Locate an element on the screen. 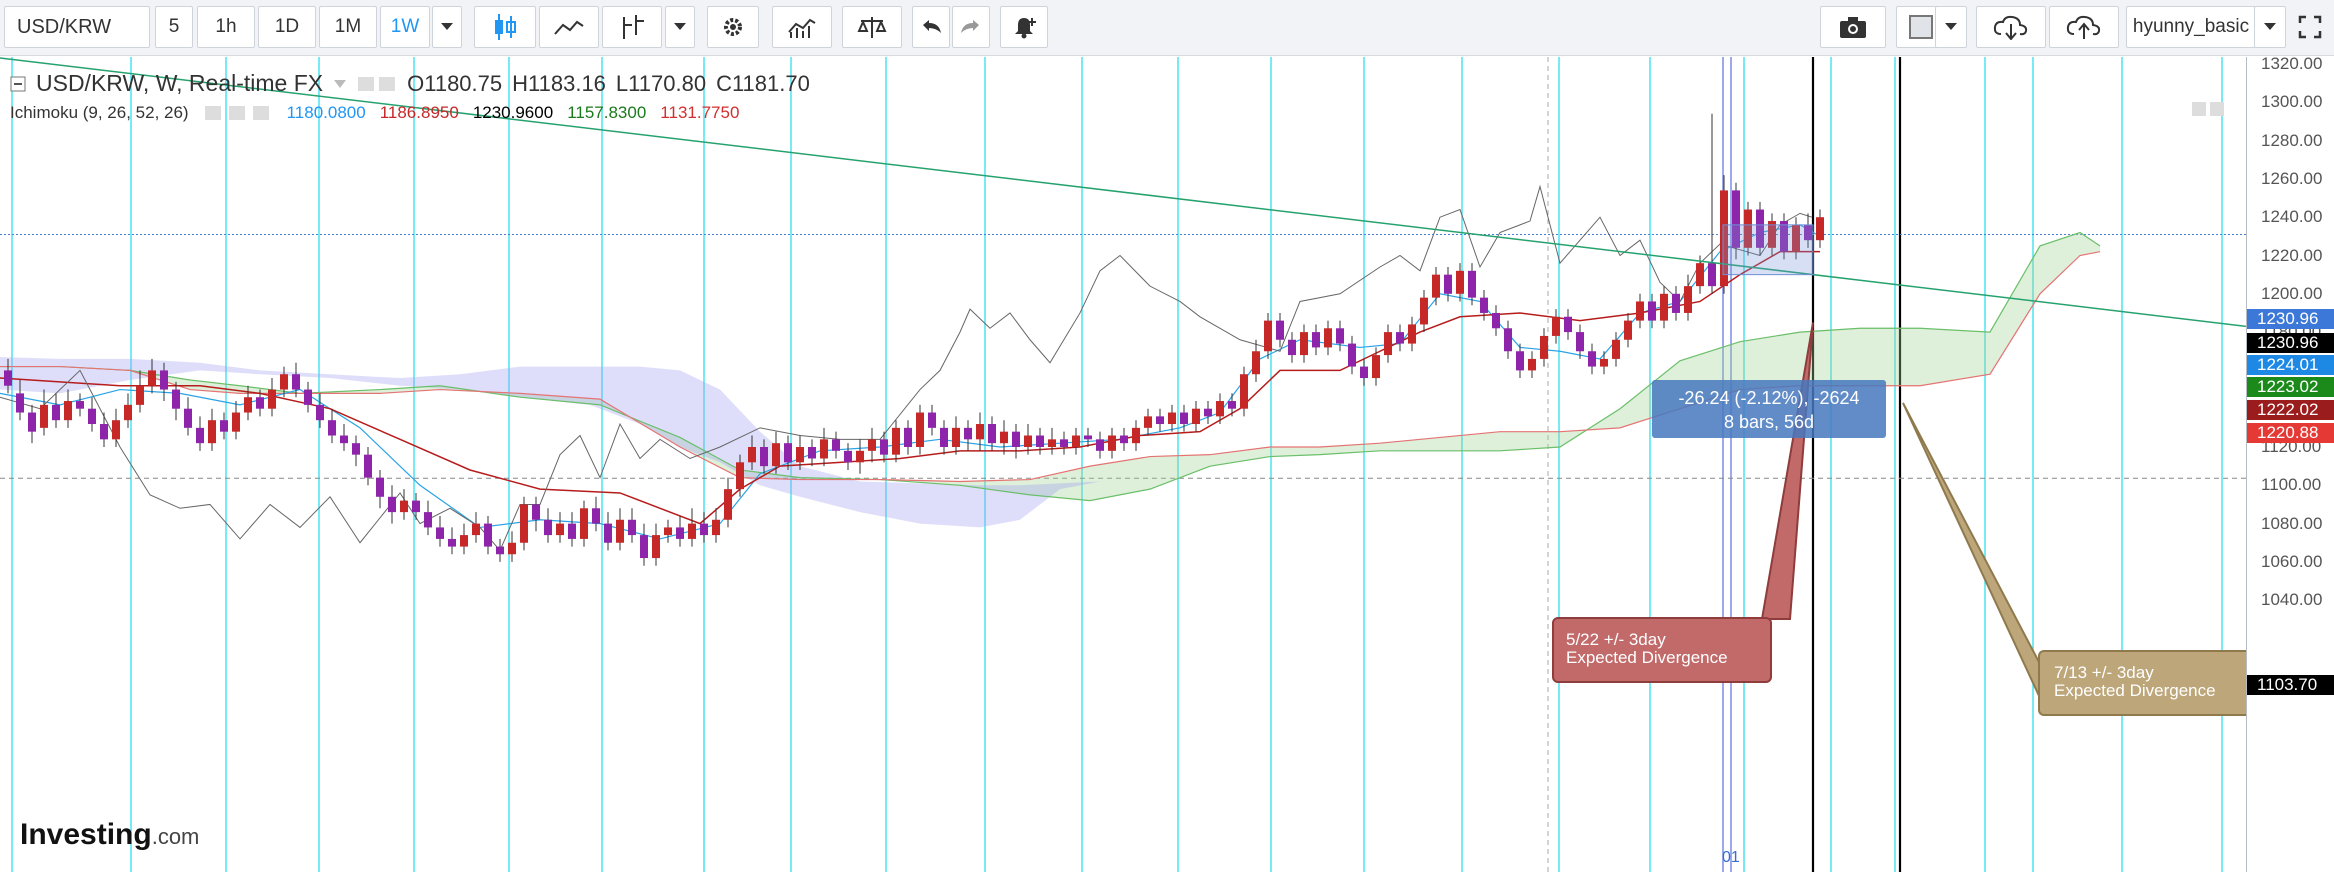 The height and width of the screenshot is (877, 2334). interval-5m-button: 5 is located at coordinates (174, 27).